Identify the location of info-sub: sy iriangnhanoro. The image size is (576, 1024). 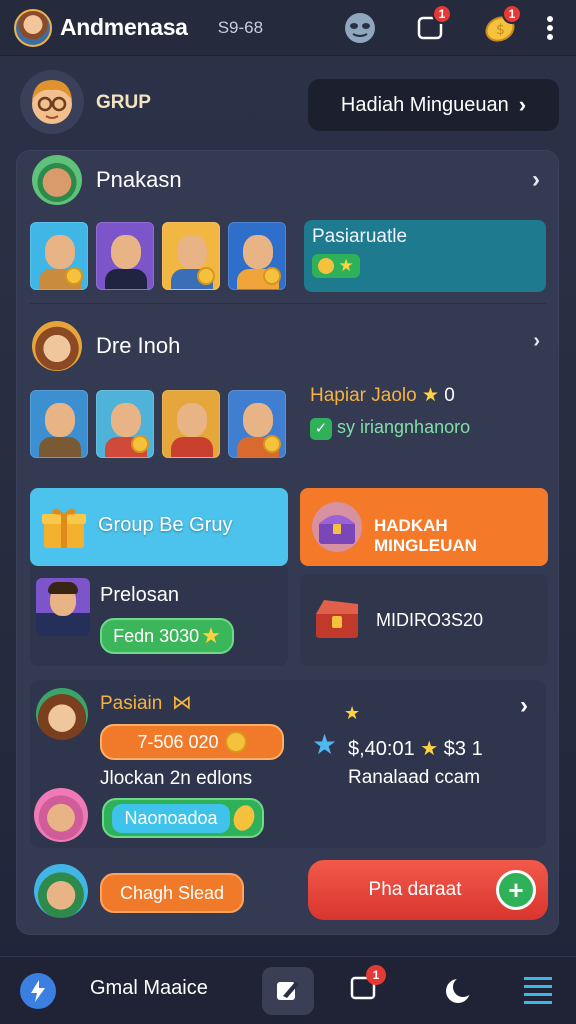
(404, 427).